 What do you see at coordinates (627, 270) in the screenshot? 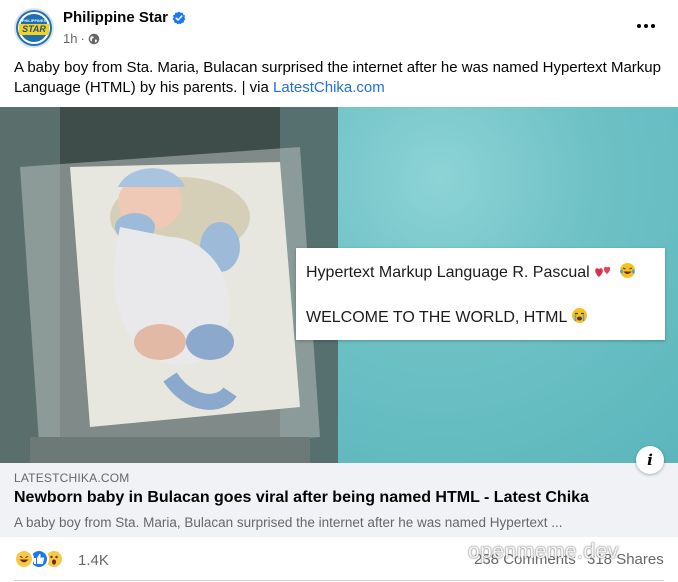
I see `laughing-tears-emoji-icon` at bounding box center [627, 270].